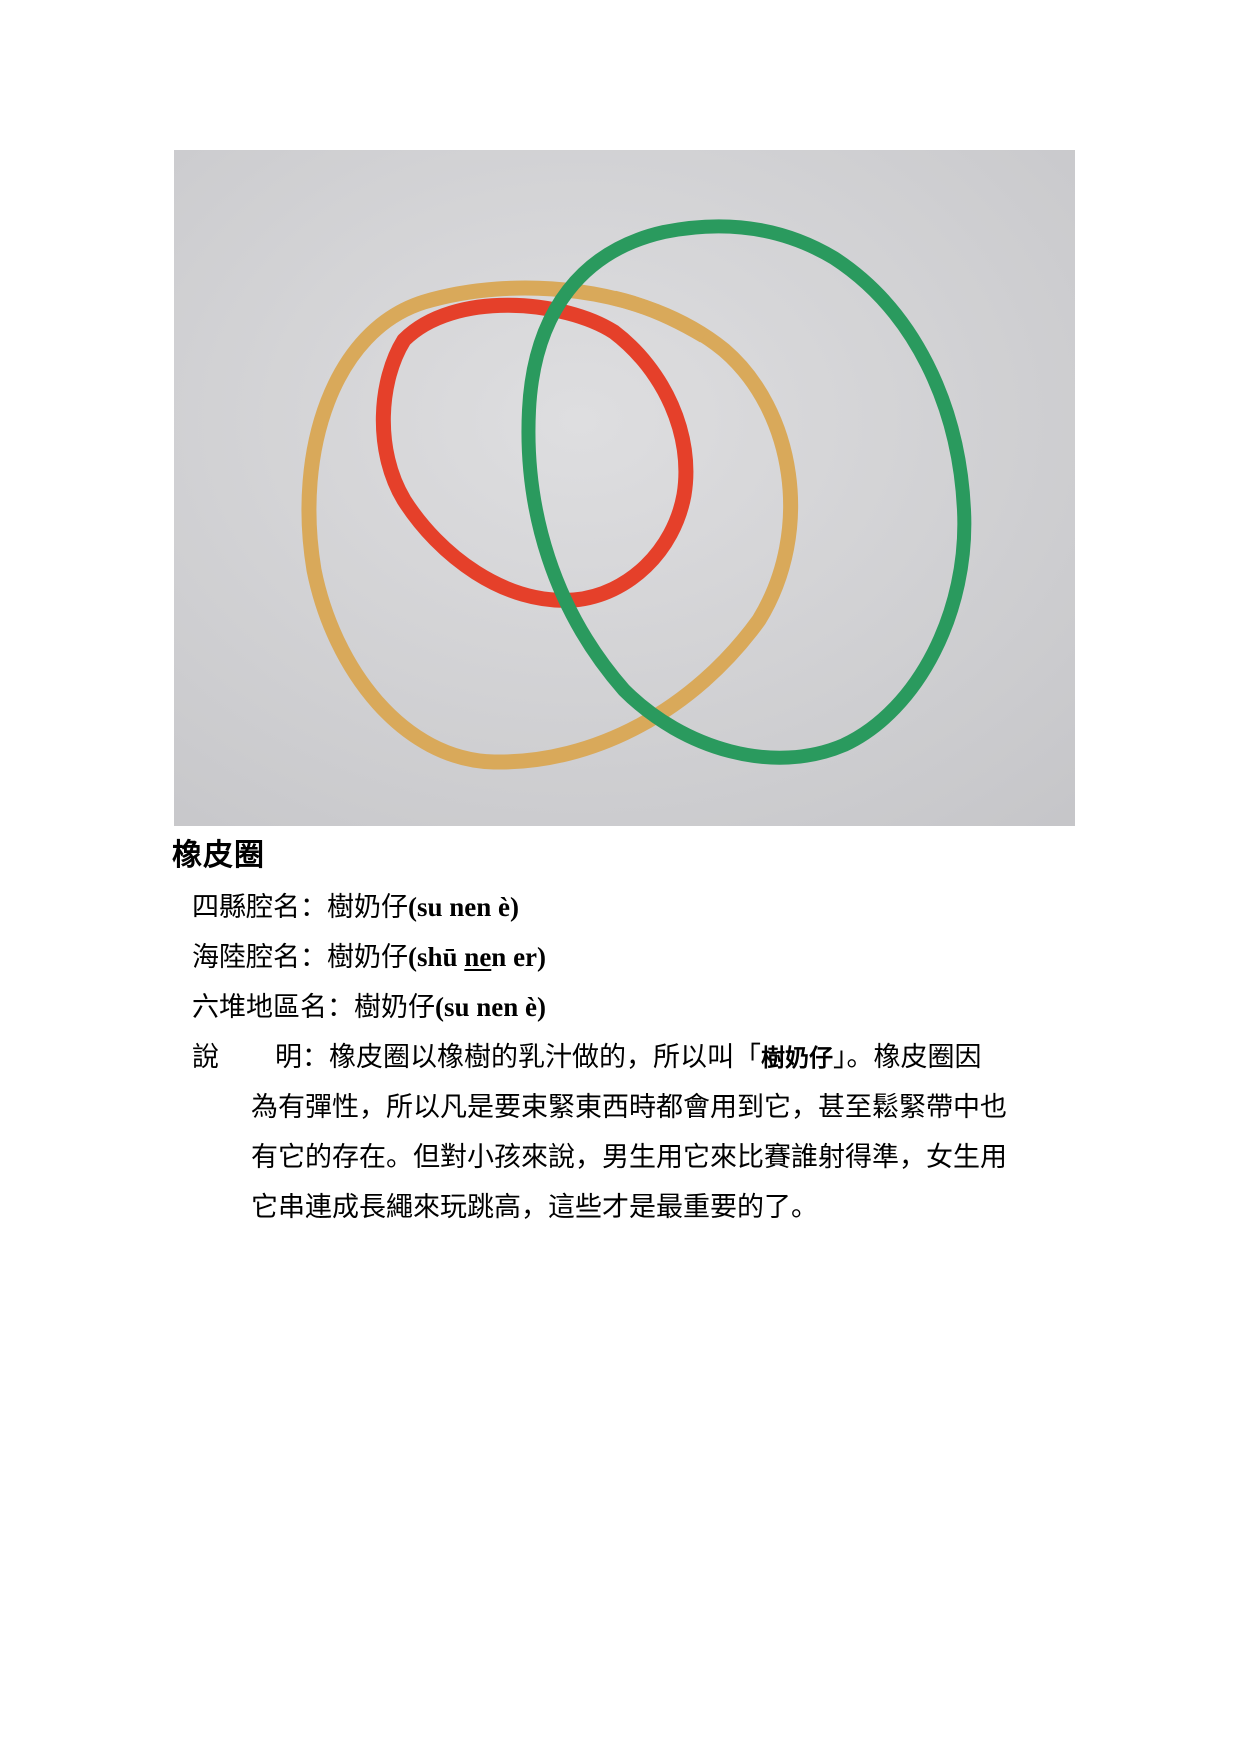  Describe the element at coordinates (797, 1057) in the screenshot. I see `description-quoted-term: 樹奶仔` at that location.